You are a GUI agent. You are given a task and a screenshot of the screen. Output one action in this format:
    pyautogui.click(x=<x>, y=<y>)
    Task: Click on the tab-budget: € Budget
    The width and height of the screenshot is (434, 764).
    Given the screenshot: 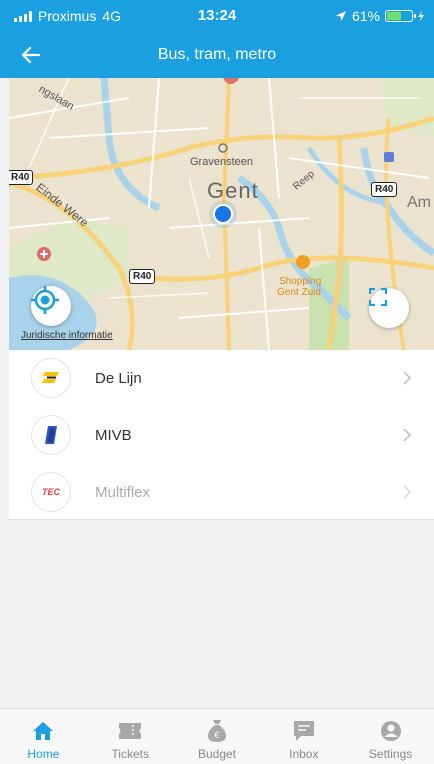 What is the action you would take?
    pyautogui.click(x=217, y=736)
    